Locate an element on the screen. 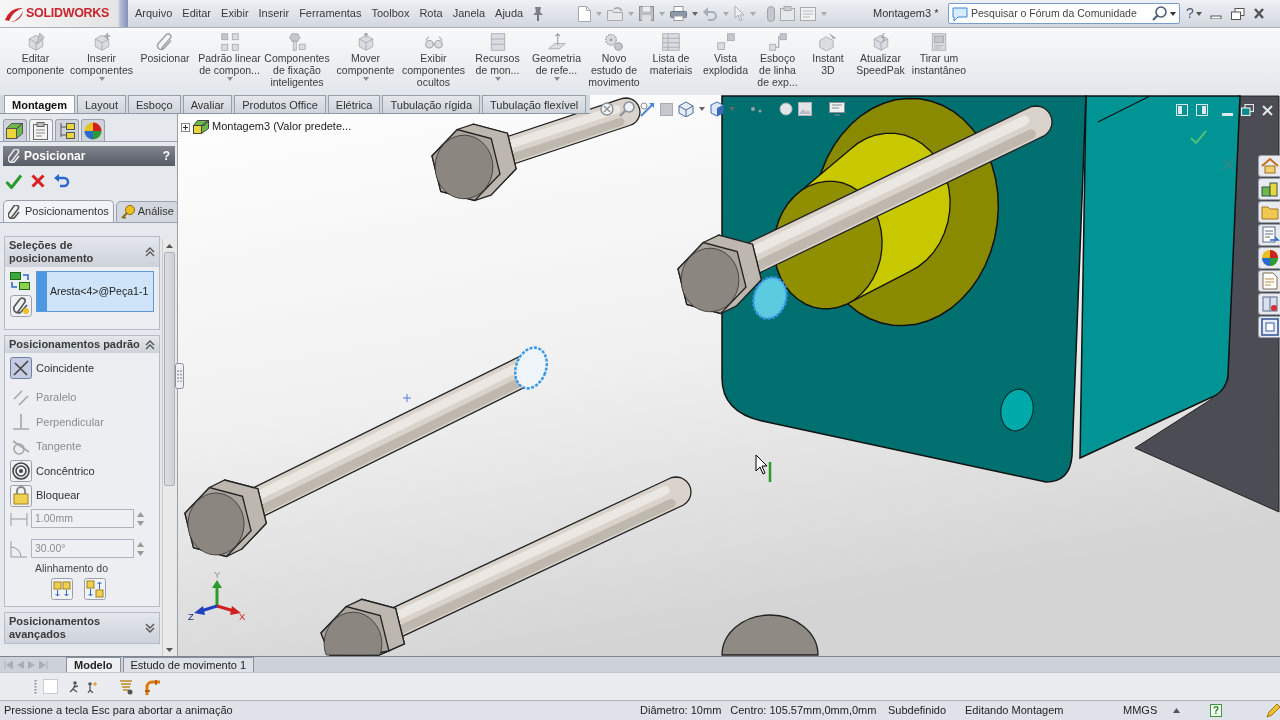  swap-boxes-icon is located at coordinates (20, 281).